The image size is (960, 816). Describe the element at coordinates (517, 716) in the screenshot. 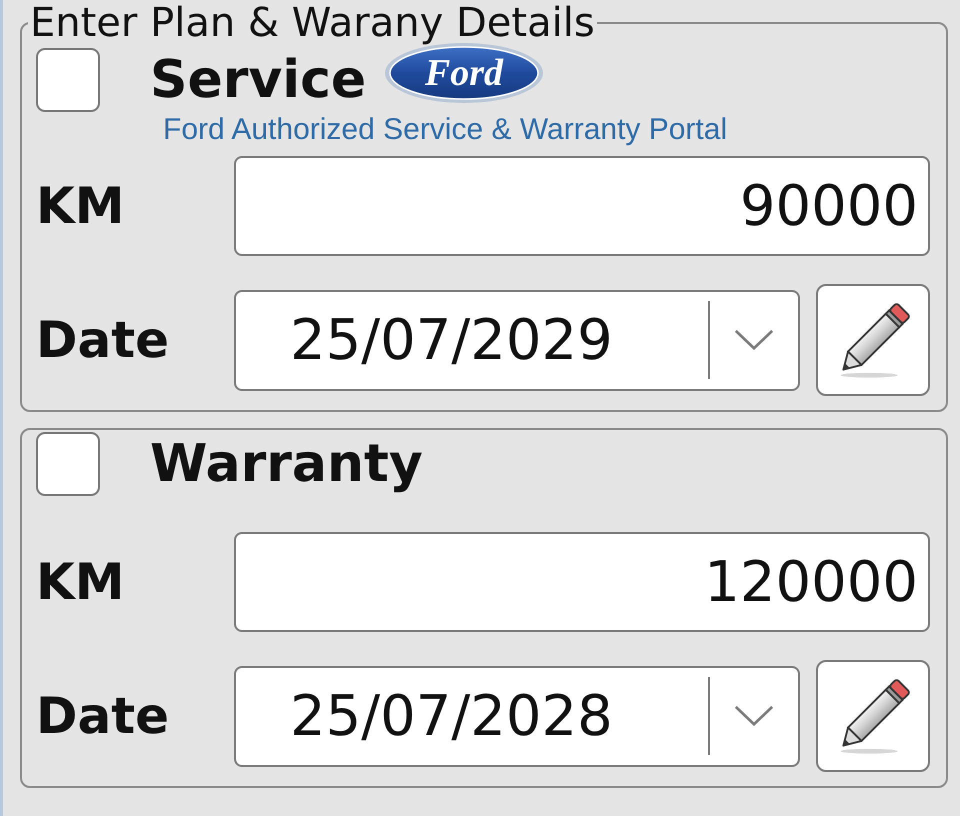

I see `date-dropdown: 25/07/2028` at that location.